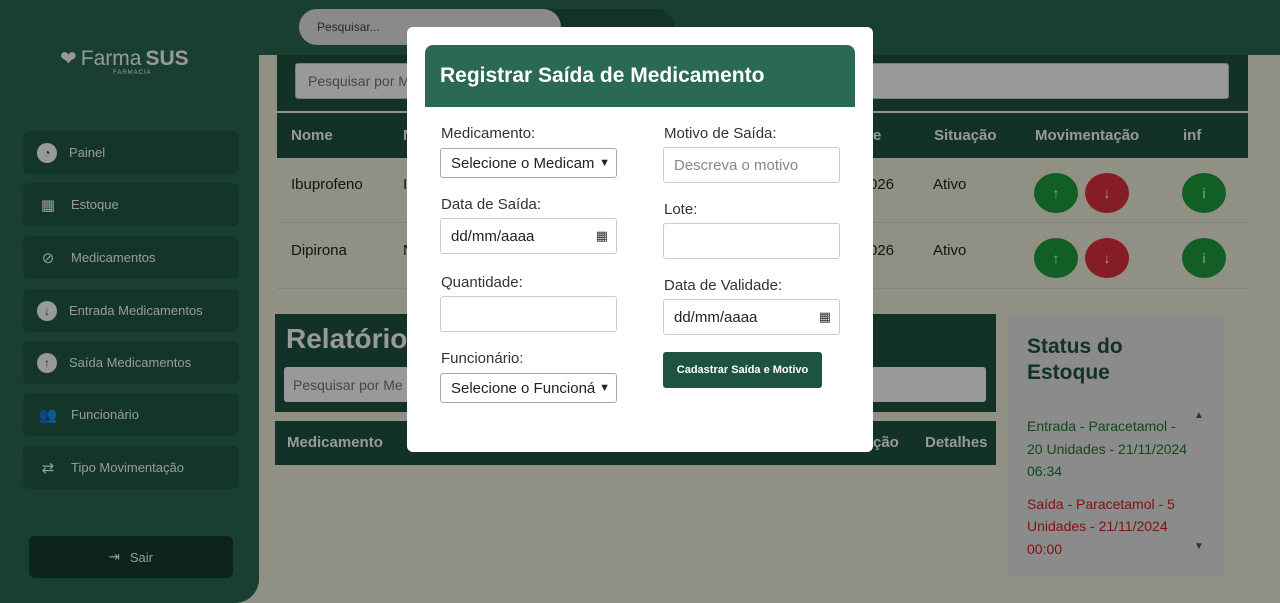 This screenshot has width=1280, height=603. I want to click on medication-label: Medicamento:, so click(488, 133).